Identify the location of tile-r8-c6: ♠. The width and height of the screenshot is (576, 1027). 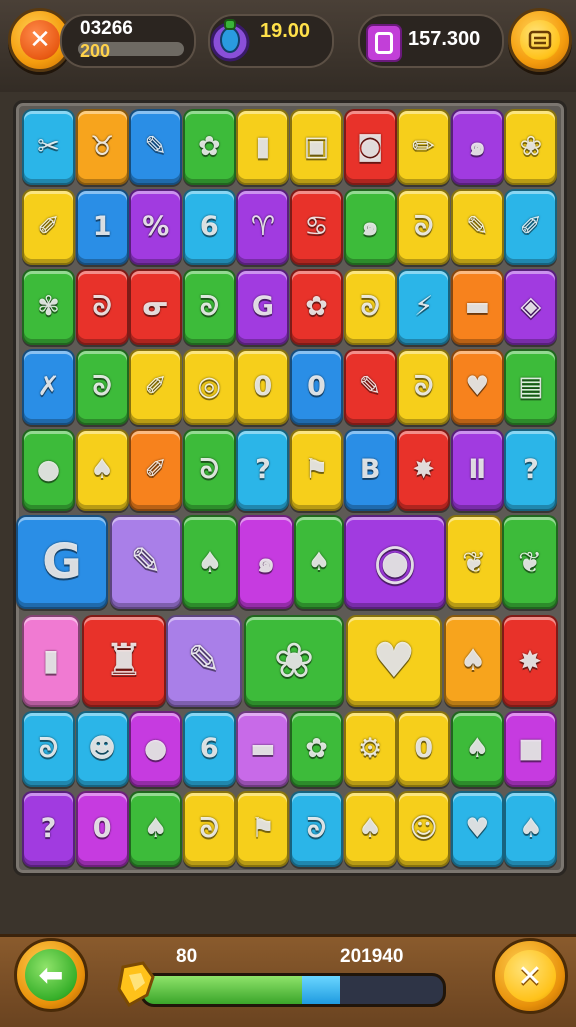
(370, 829).